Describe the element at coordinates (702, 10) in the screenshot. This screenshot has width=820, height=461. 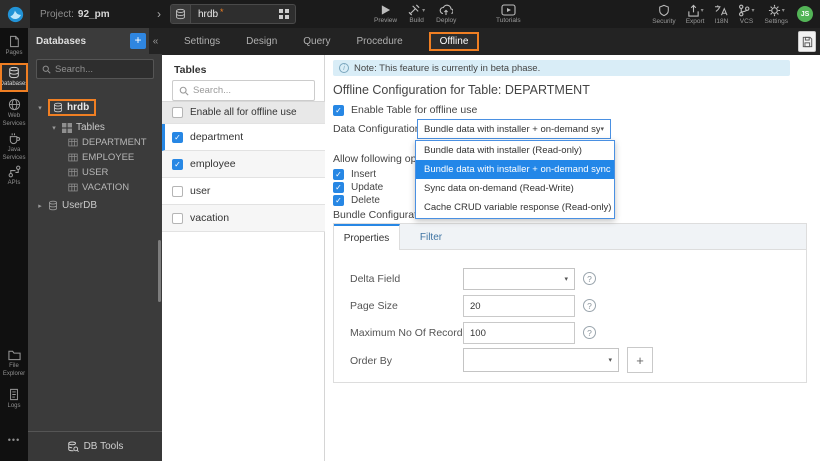
I see `export-caret-icon: ▾` at that location.